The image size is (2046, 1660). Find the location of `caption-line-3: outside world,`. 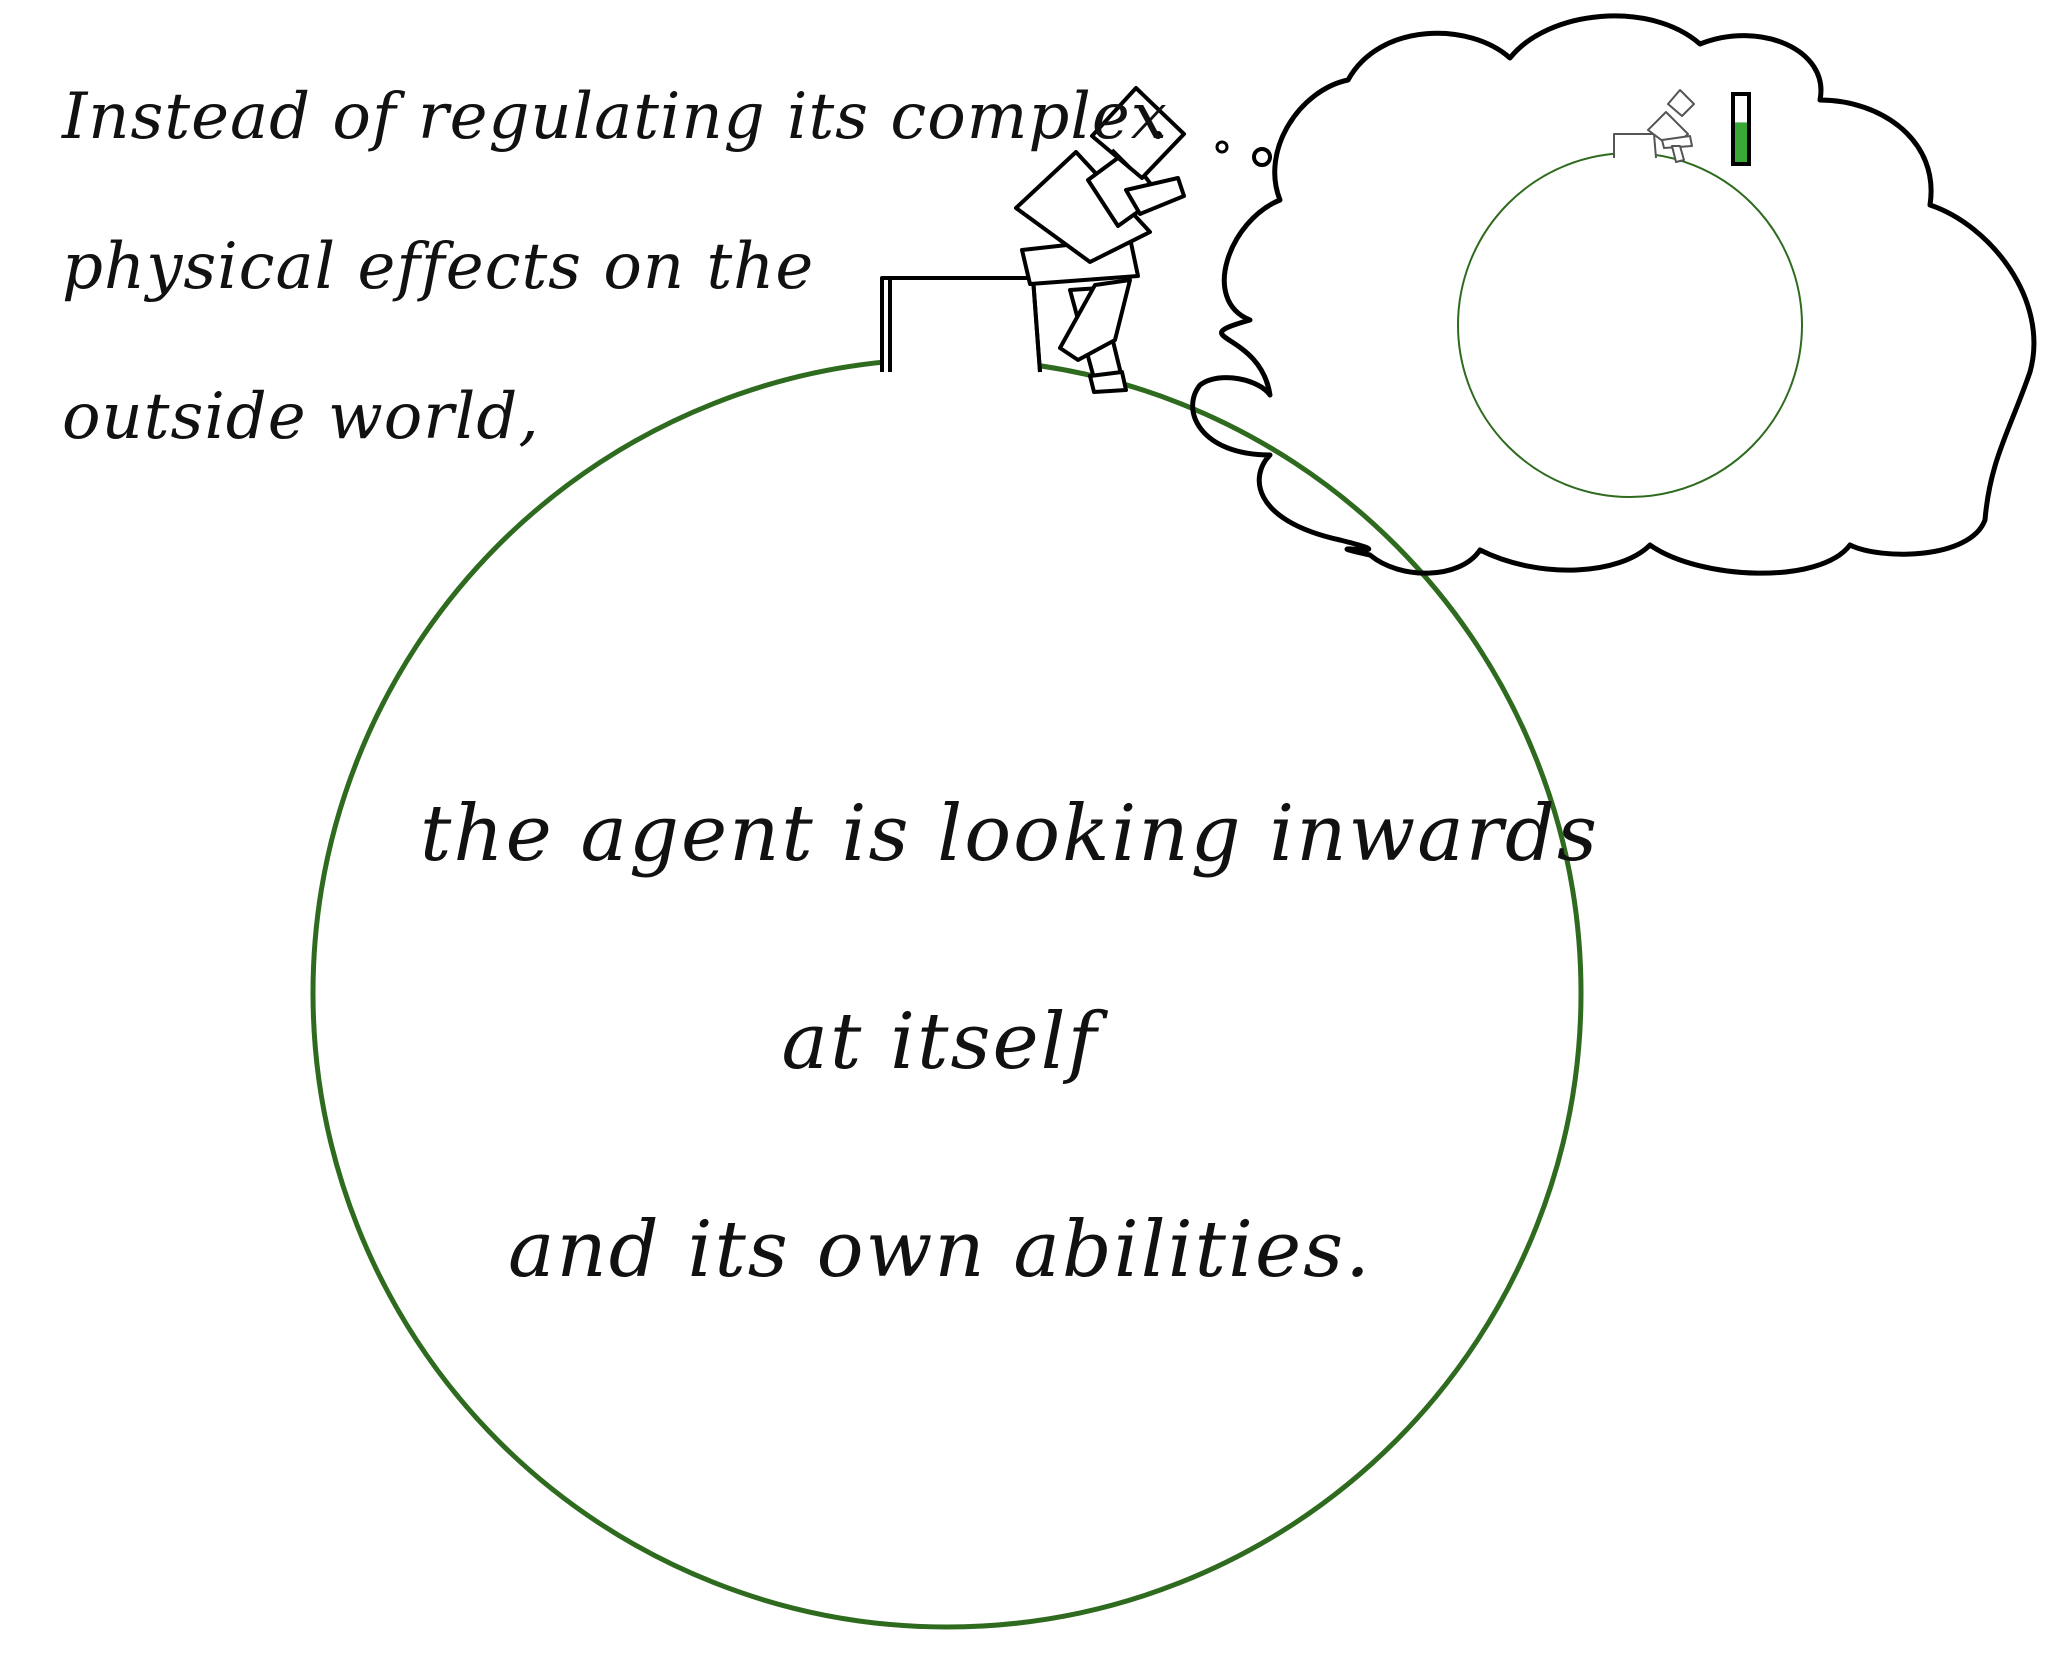

caption-line-3: outside world, is located at coordinates (301, 417).